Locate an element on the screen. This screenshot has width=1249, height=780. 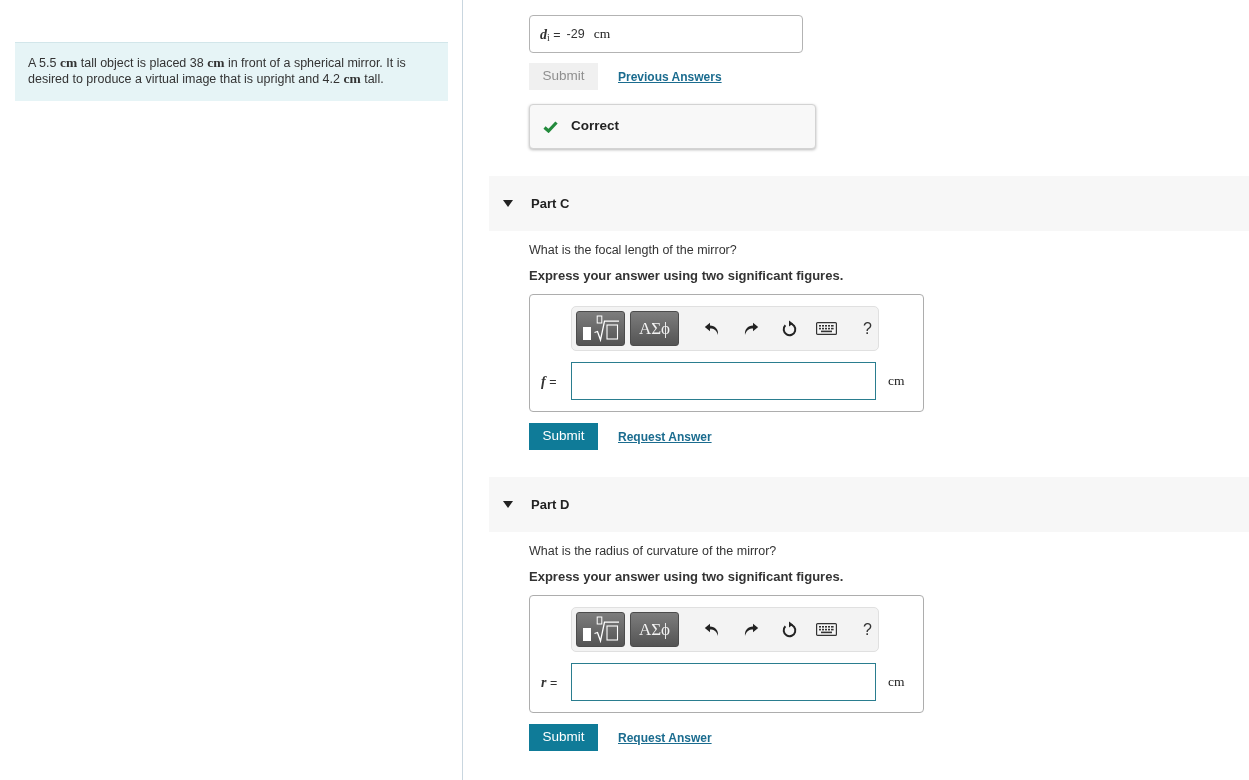
variable-label: f = is located at coordinates (549, 381).